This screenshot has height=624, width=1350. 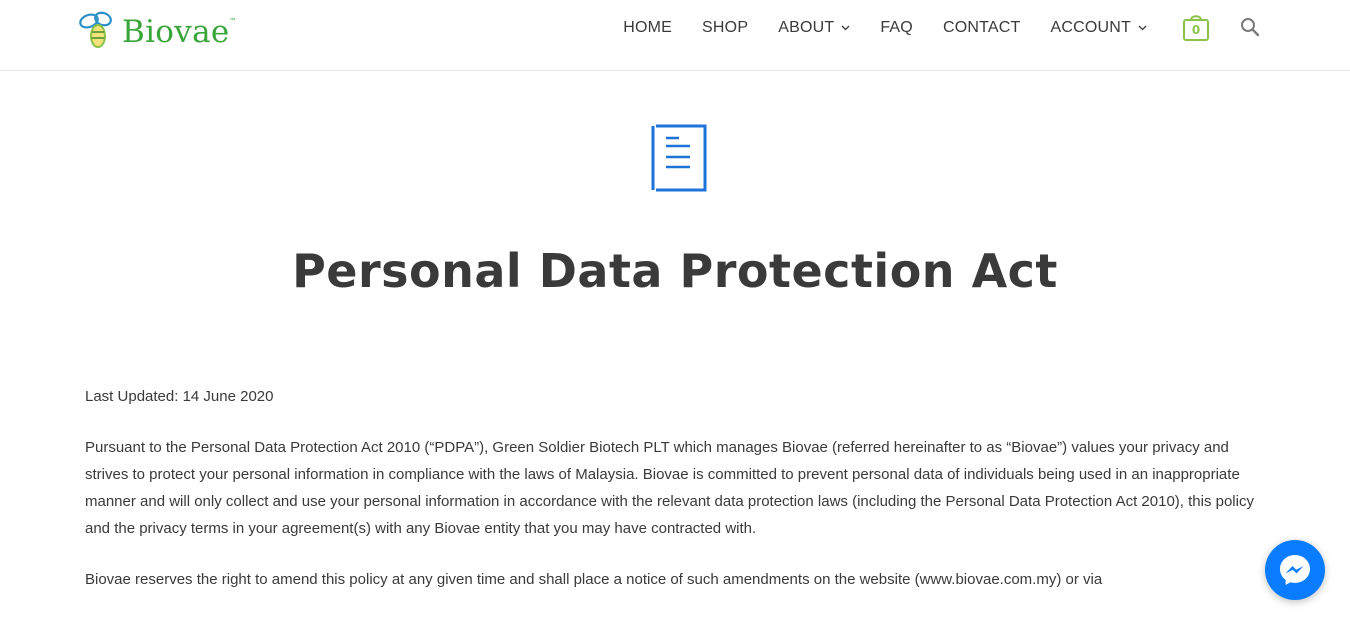 What do you see at coordinates (232, 21) in the screenshot?
I see `logo-trademark: ™` at bounding box center [232, 21].